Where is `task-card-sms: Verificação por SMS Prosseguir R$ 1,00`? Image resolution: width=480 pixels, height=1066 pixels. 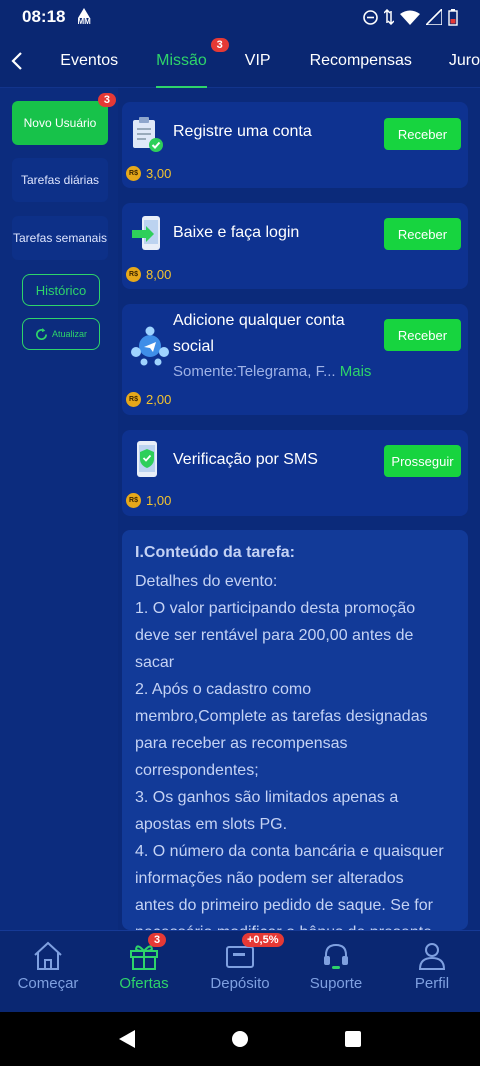 task-card-sms: Verificação por SMS Prosseguir R$ 1,00 is located at coordinates (295, 473).